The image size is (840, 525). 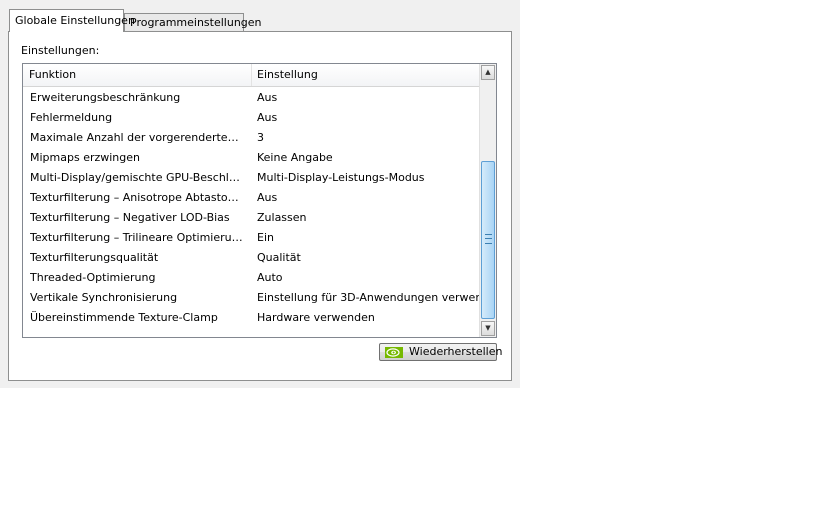 I want to click on tab-globale-einstellungen: Globale Einstellungen, so click(x=72, y=20).